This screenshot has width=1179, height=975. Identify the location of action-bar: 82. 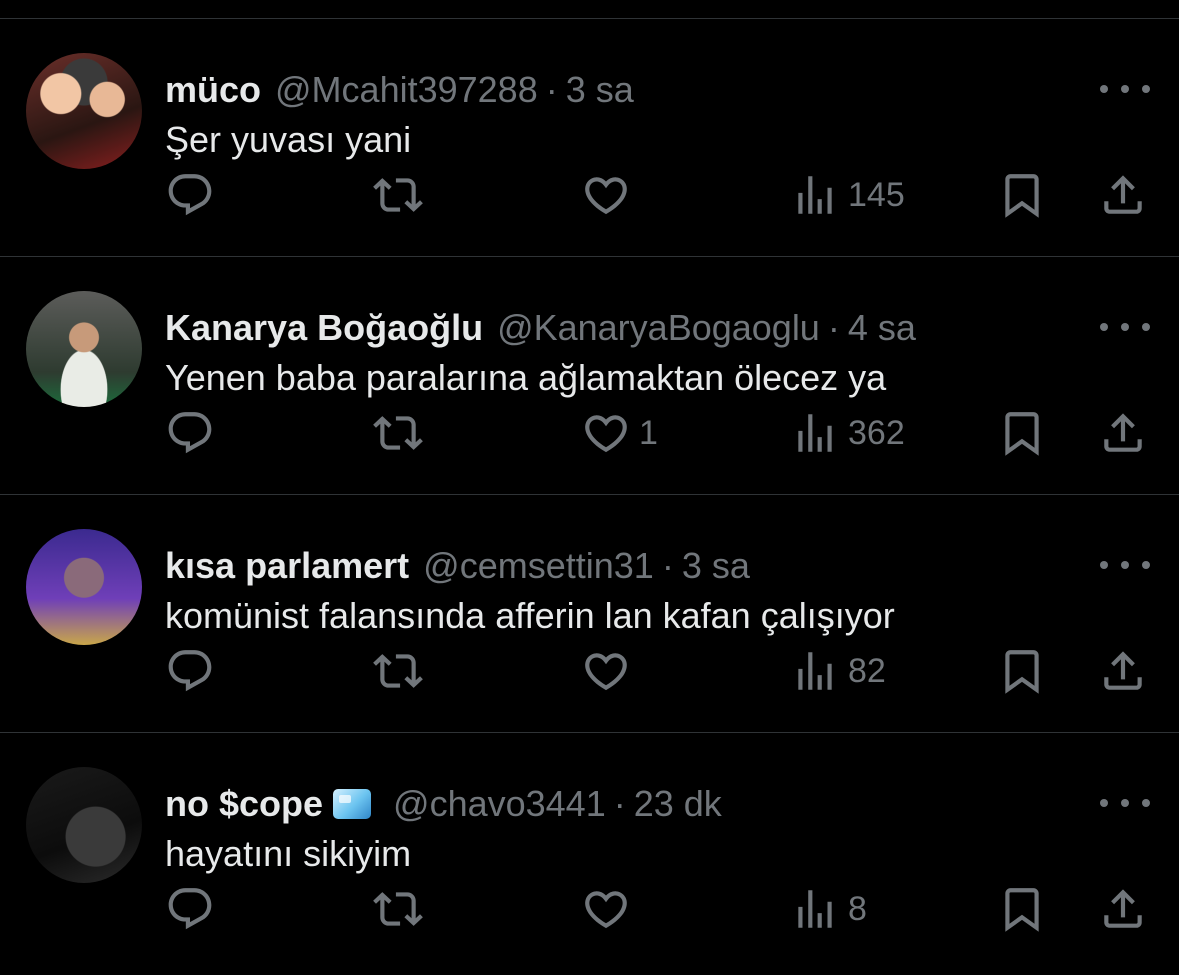
(589, 671).